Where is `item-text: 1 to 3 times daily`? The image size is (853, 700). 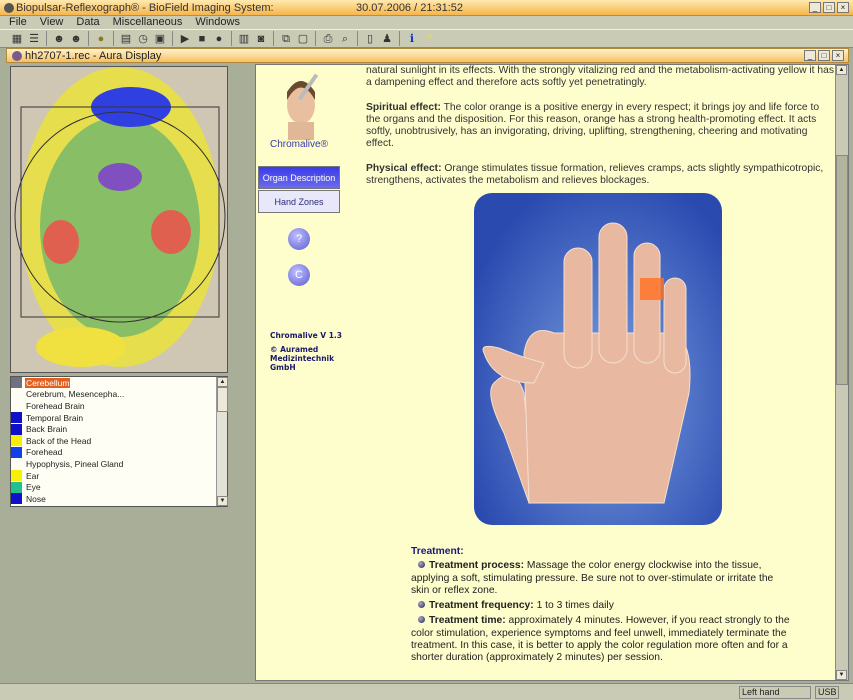
item-text: 1 to 3 times daily is located at coordinates (573, 606).